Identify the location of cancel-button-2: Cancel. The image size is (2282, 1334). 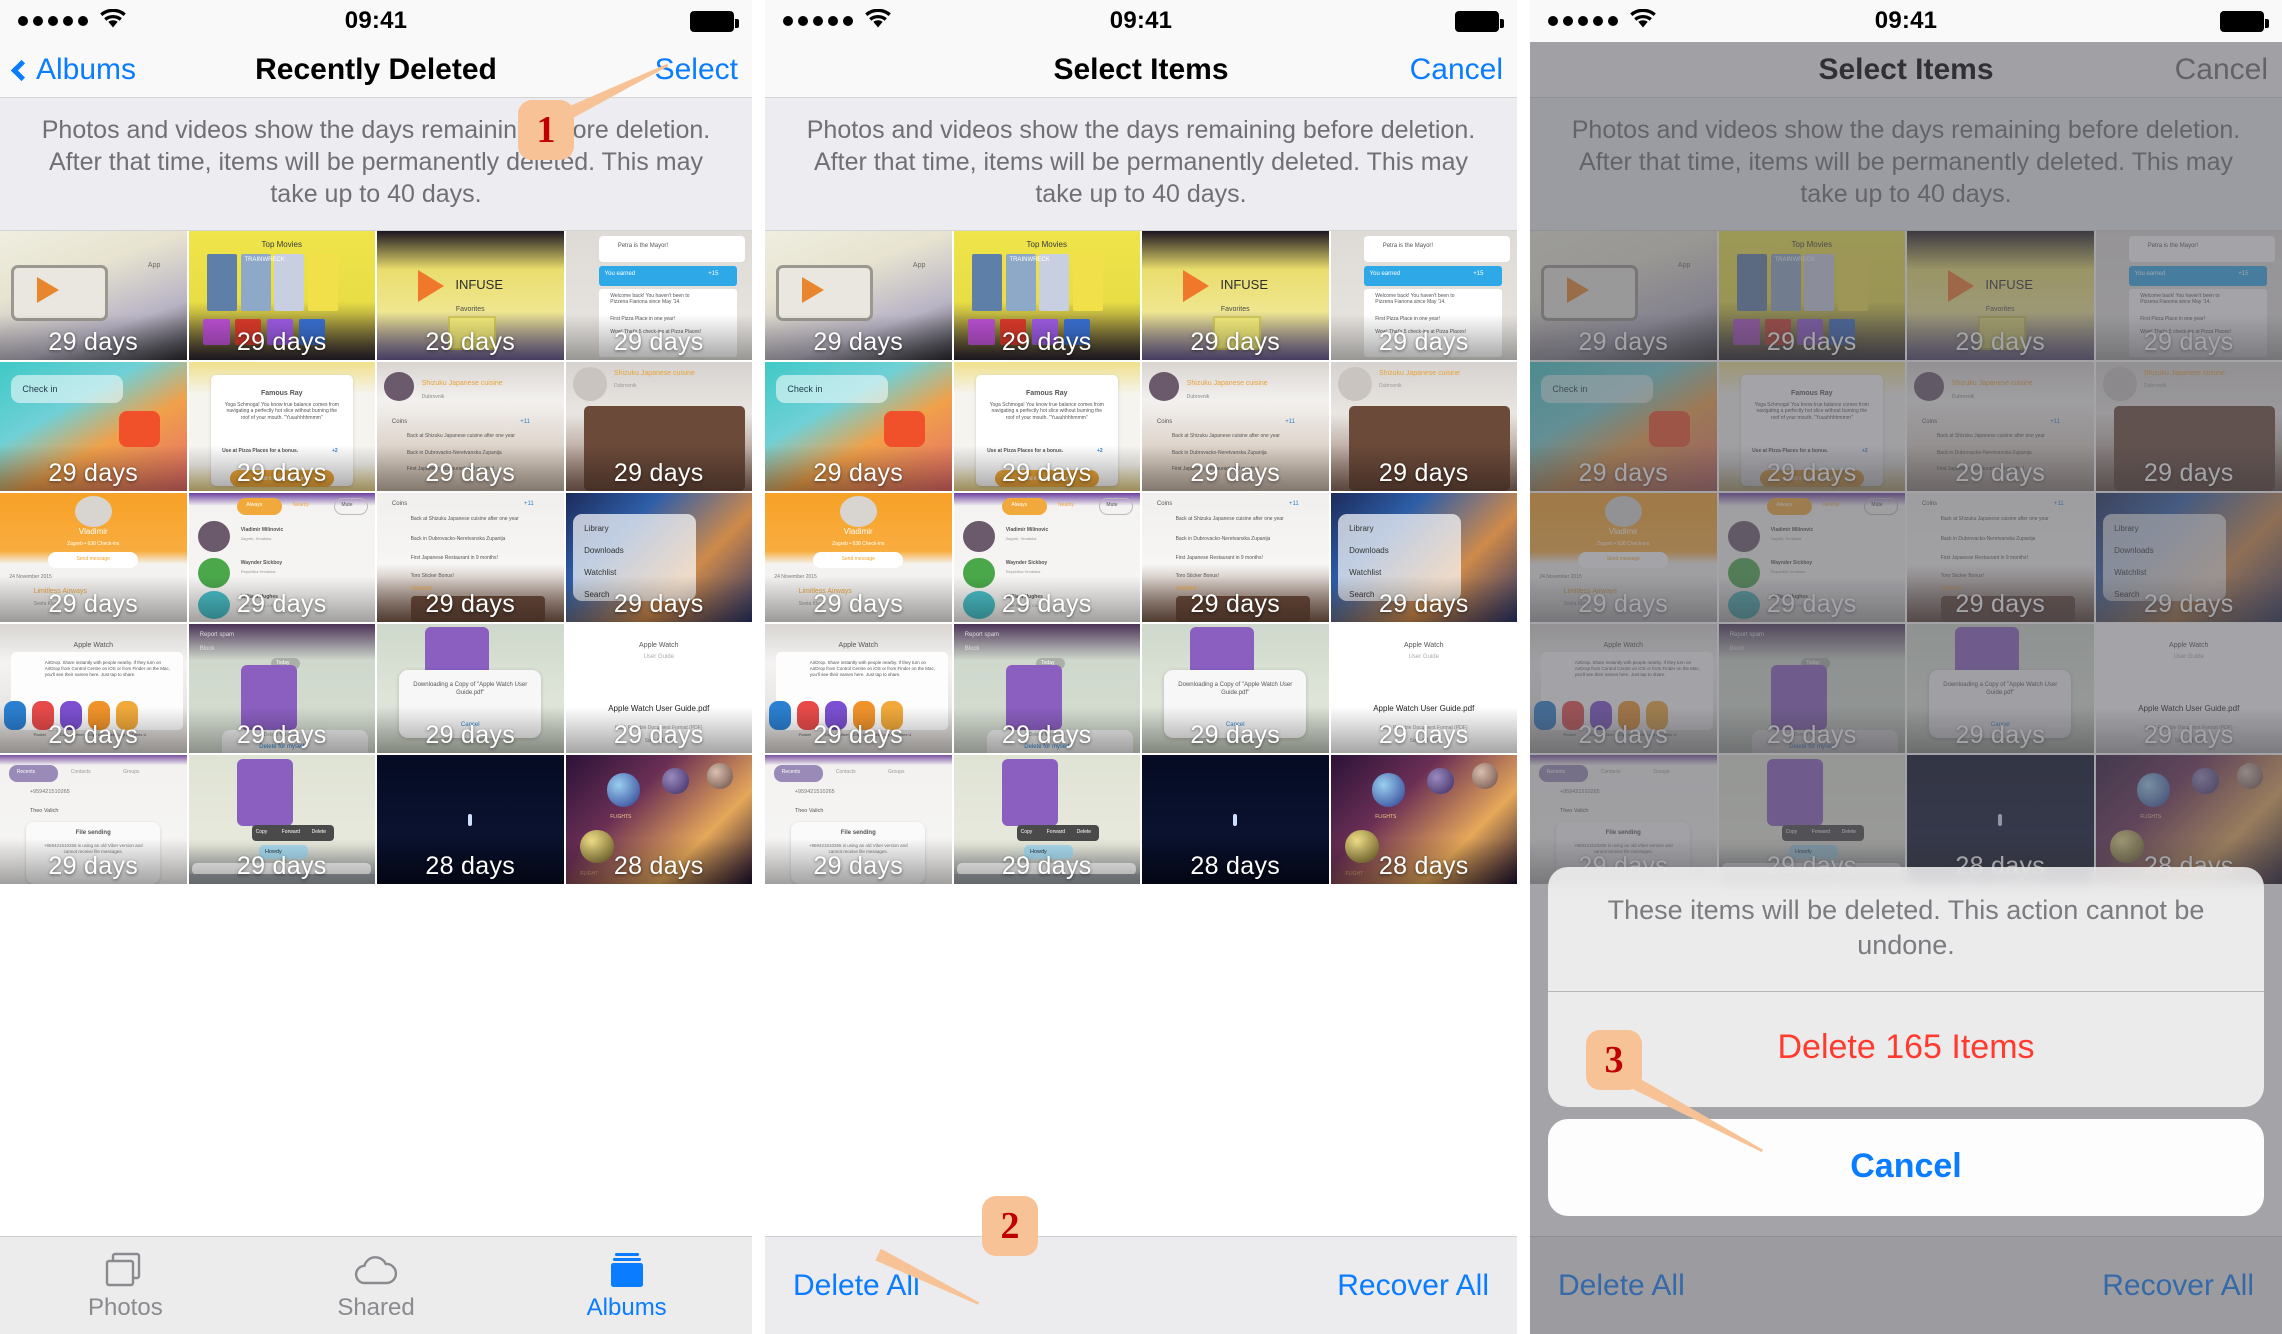
(1456, 70).